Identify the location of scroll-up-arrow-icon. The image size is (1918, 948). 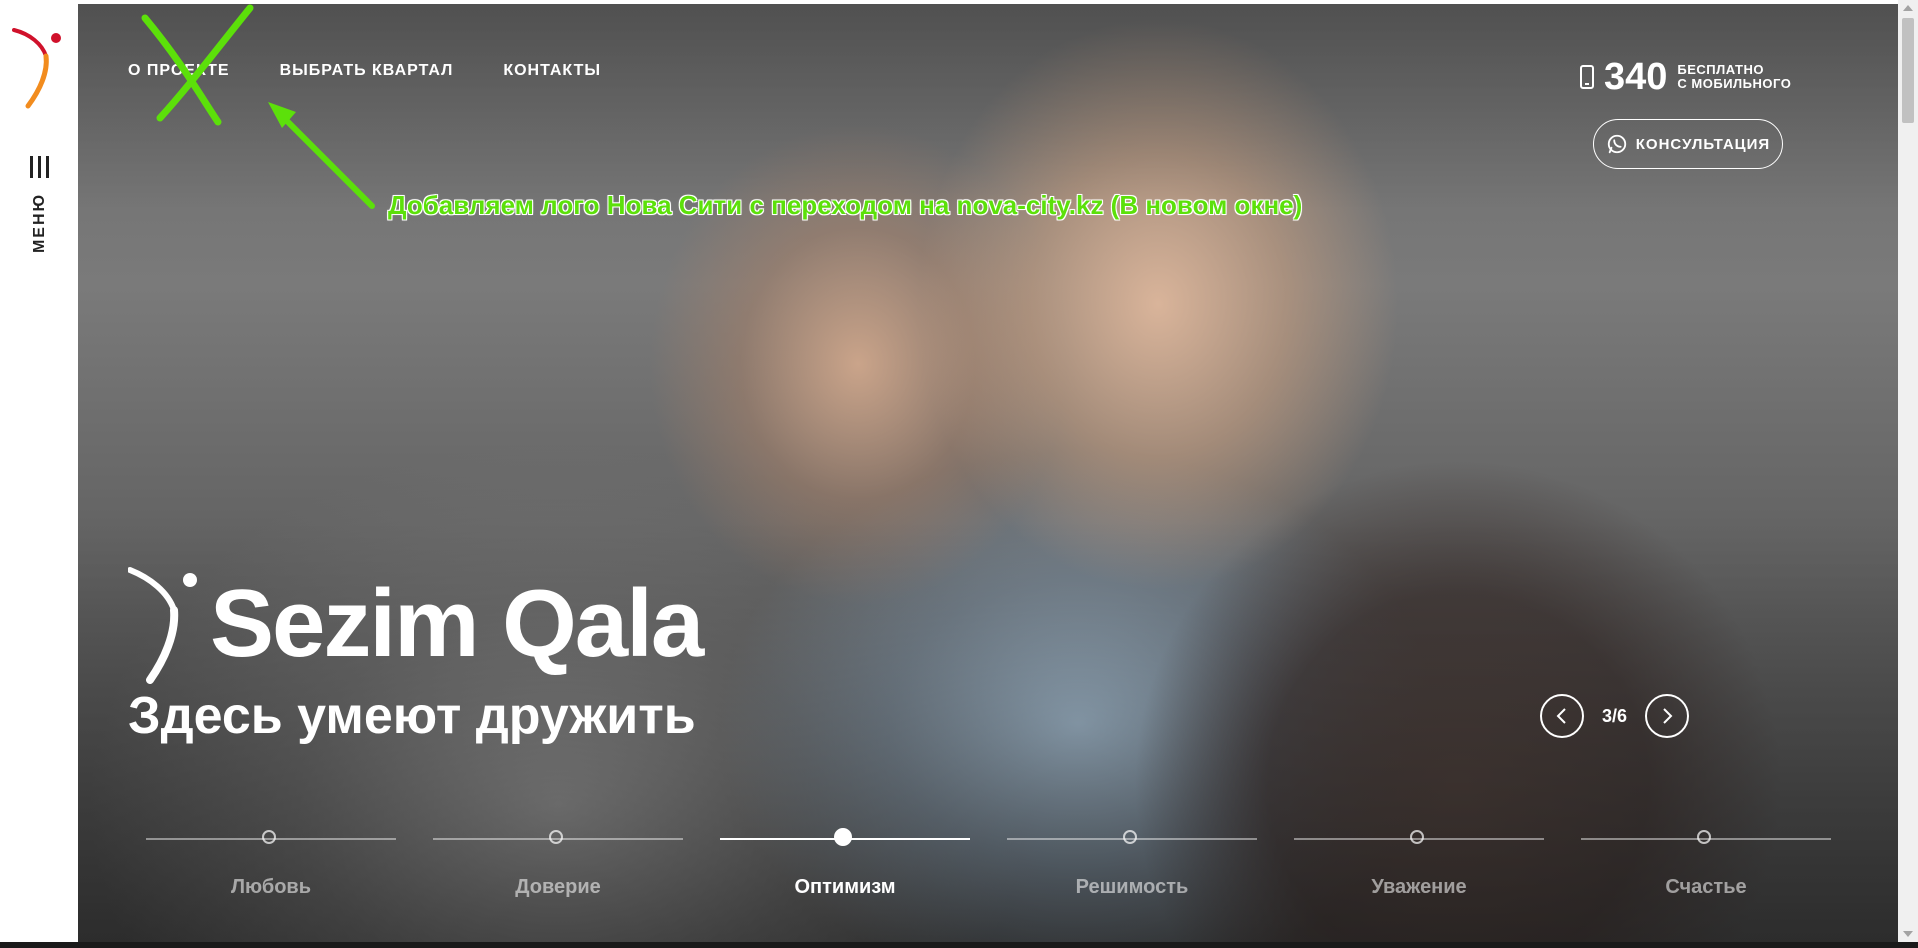
(1908, 8).